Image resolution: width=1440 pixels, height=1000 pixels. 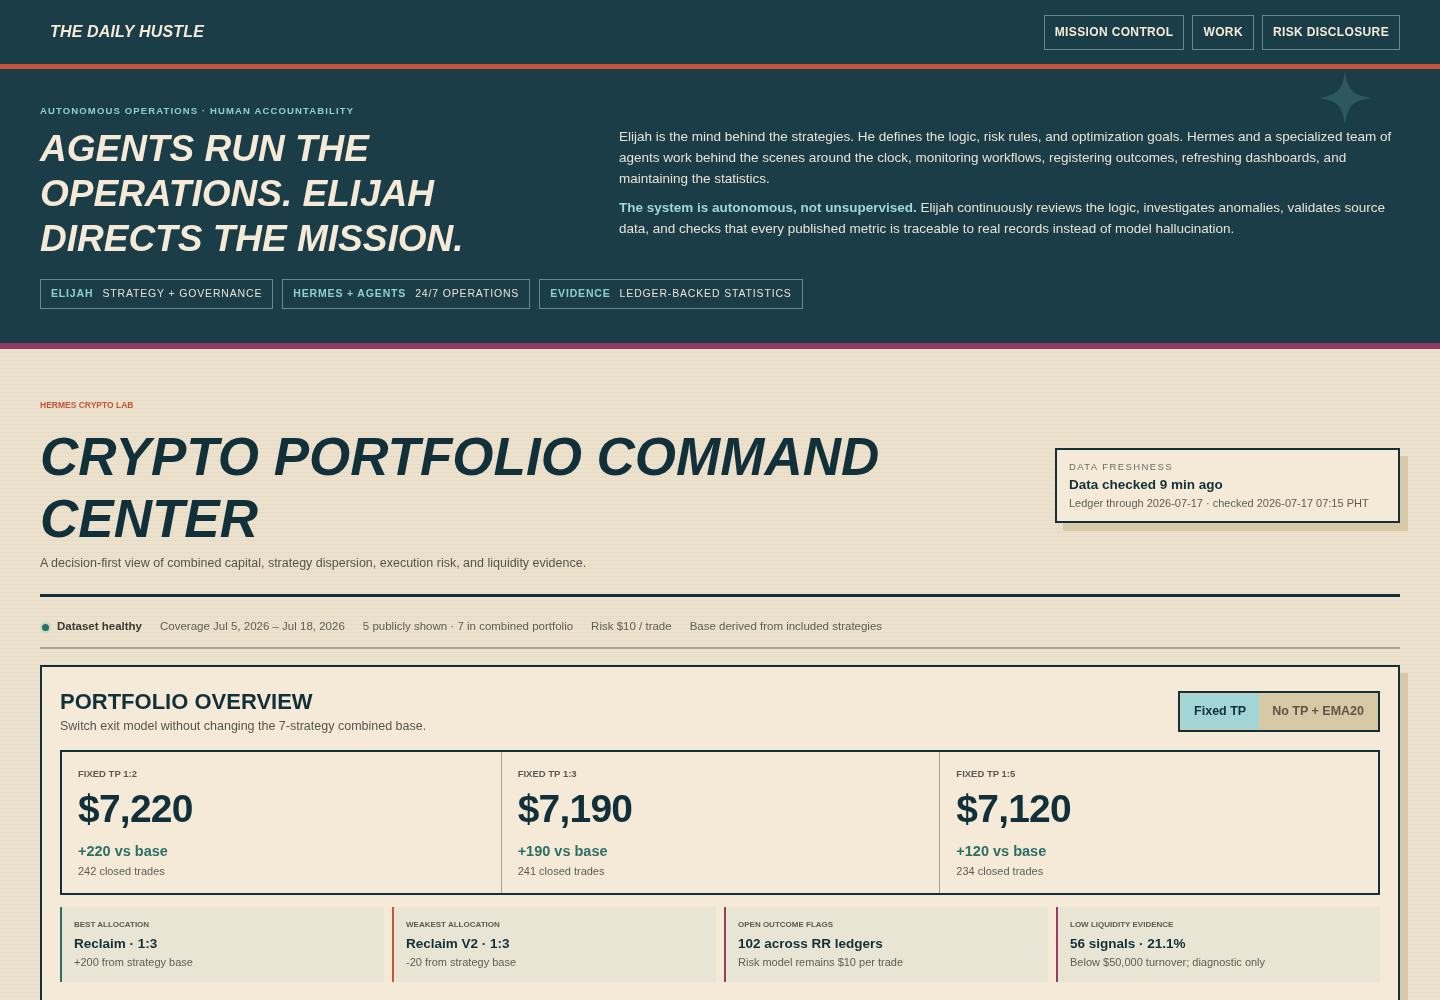 What do you see at coordinates (821, 962) in the screenshot?
I see `flag-detail: Risk model remains $10 per trade` at bounding box center [821, 962].